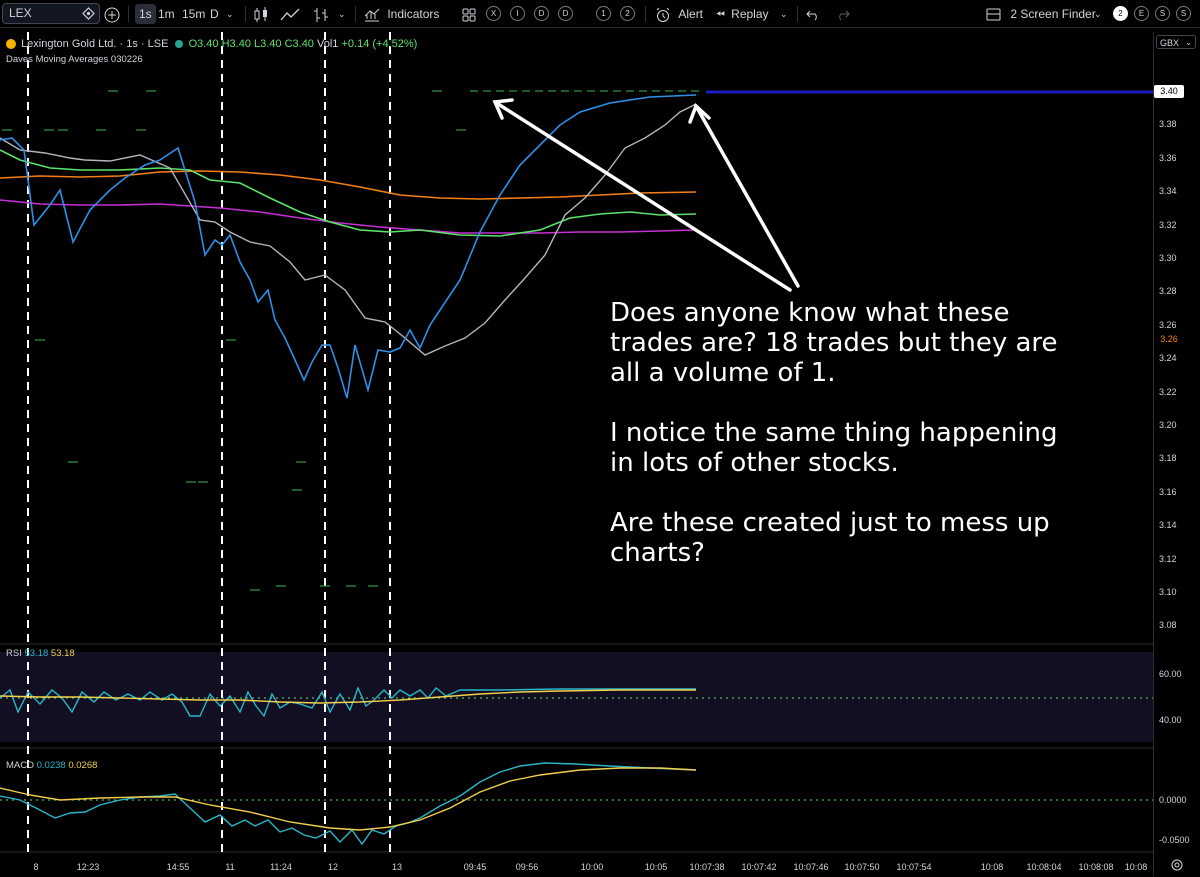 This screenshot has height=877, width=1200. What do you see at coordinates (379, 44) in the screenshot?
I see `legend-change: +0.14 (+4.52%)` at bounding box center [379, 44].